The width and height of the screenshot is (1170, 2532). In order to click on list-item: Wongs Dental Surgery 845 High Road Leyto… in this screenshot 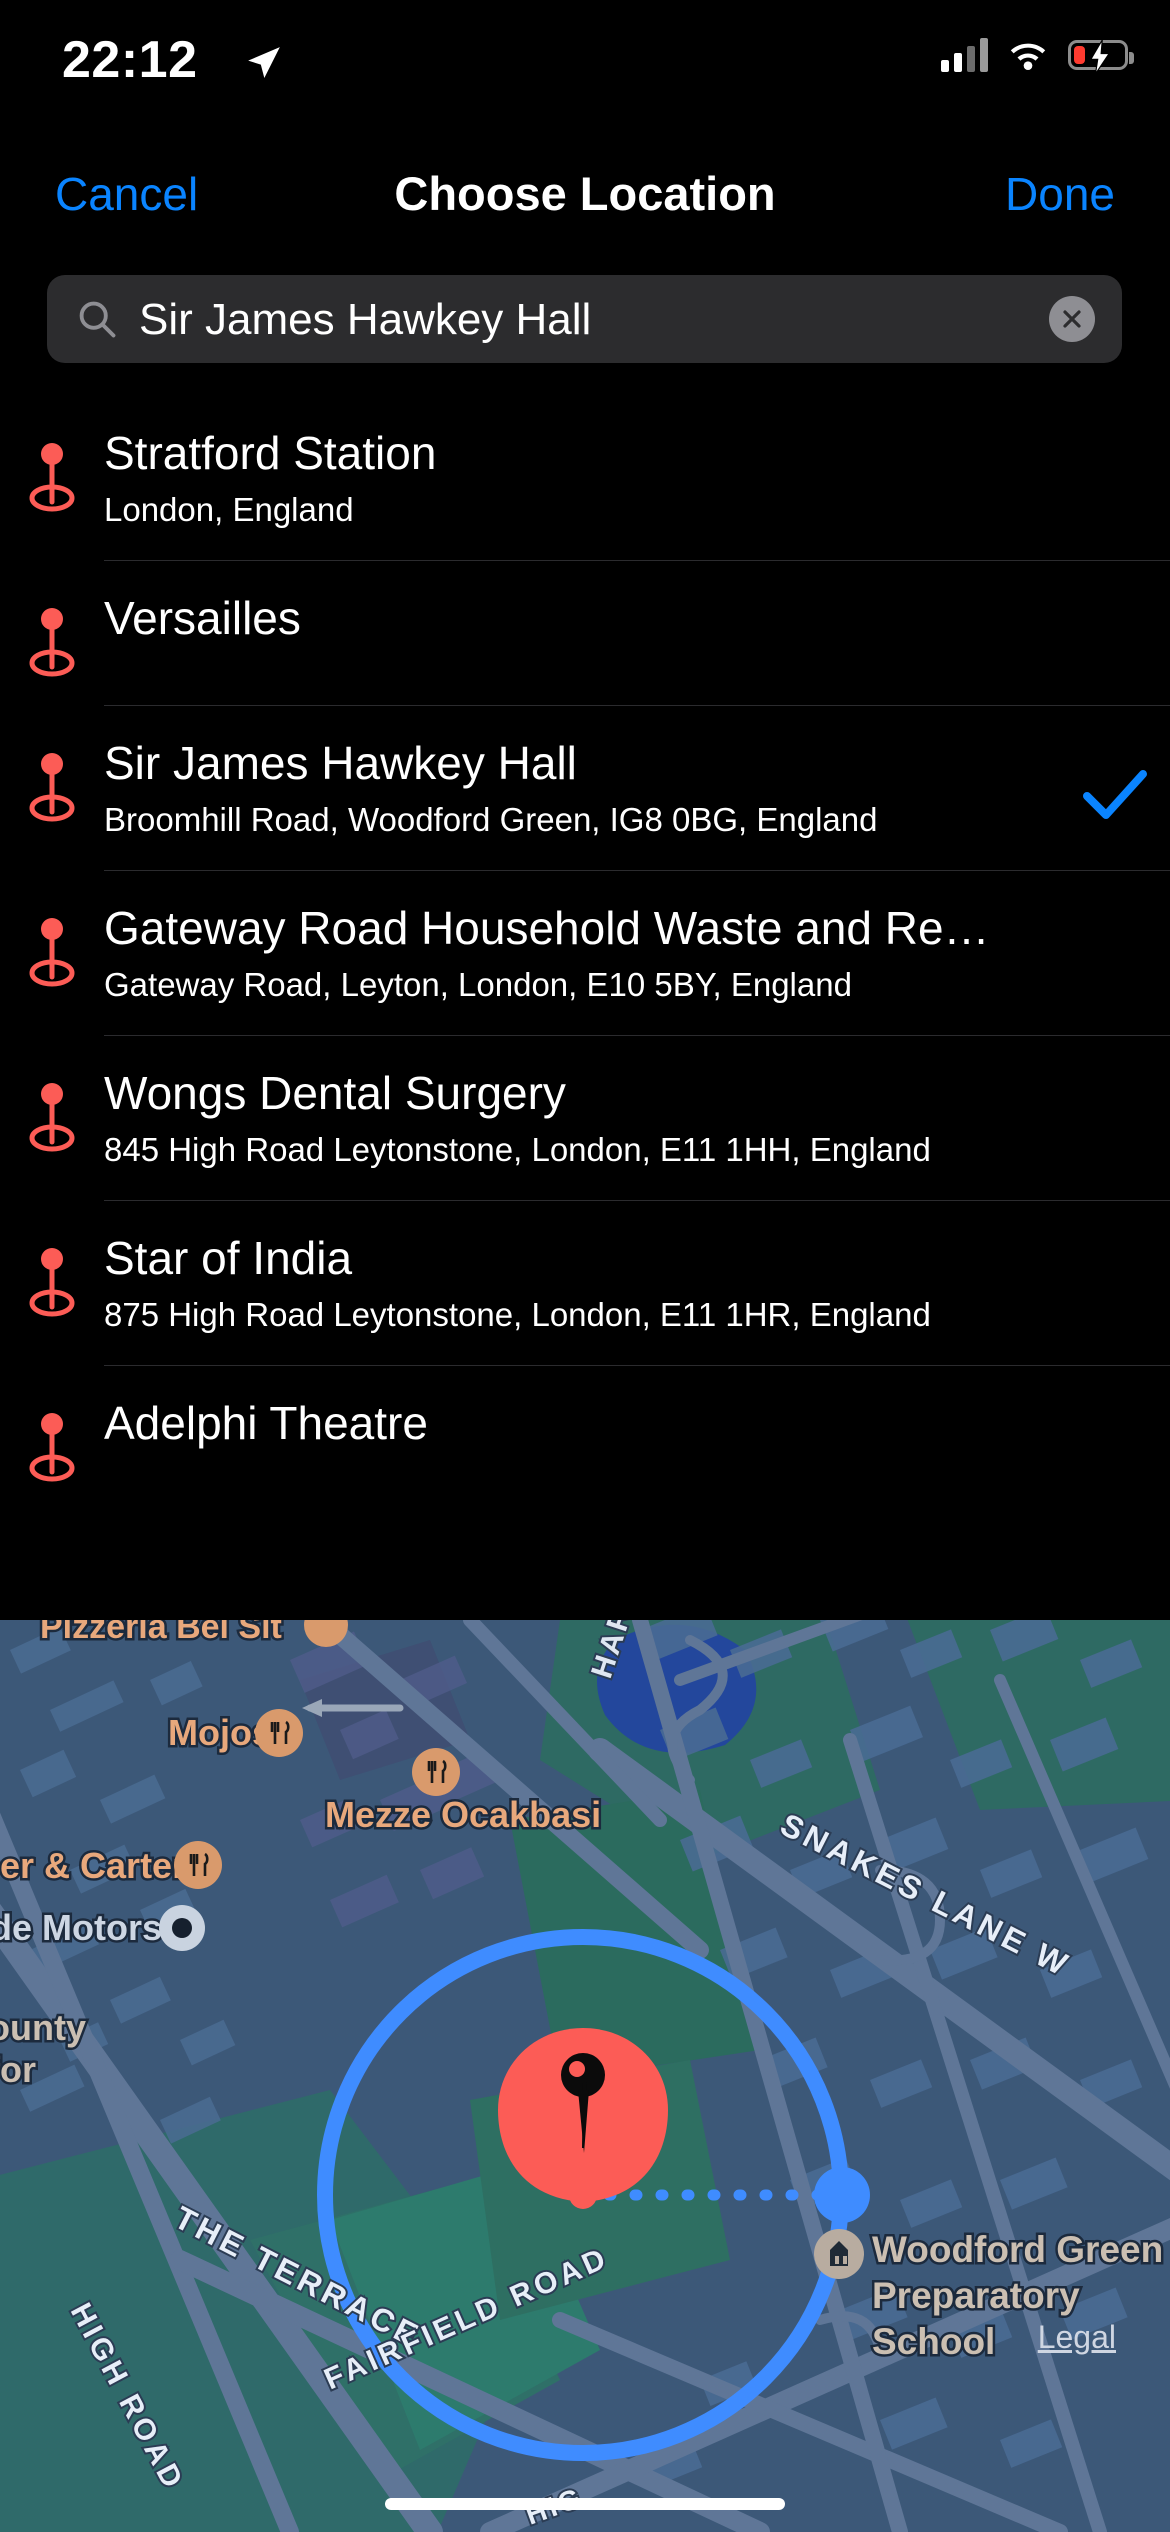, I will do `click(585, 1118)`.